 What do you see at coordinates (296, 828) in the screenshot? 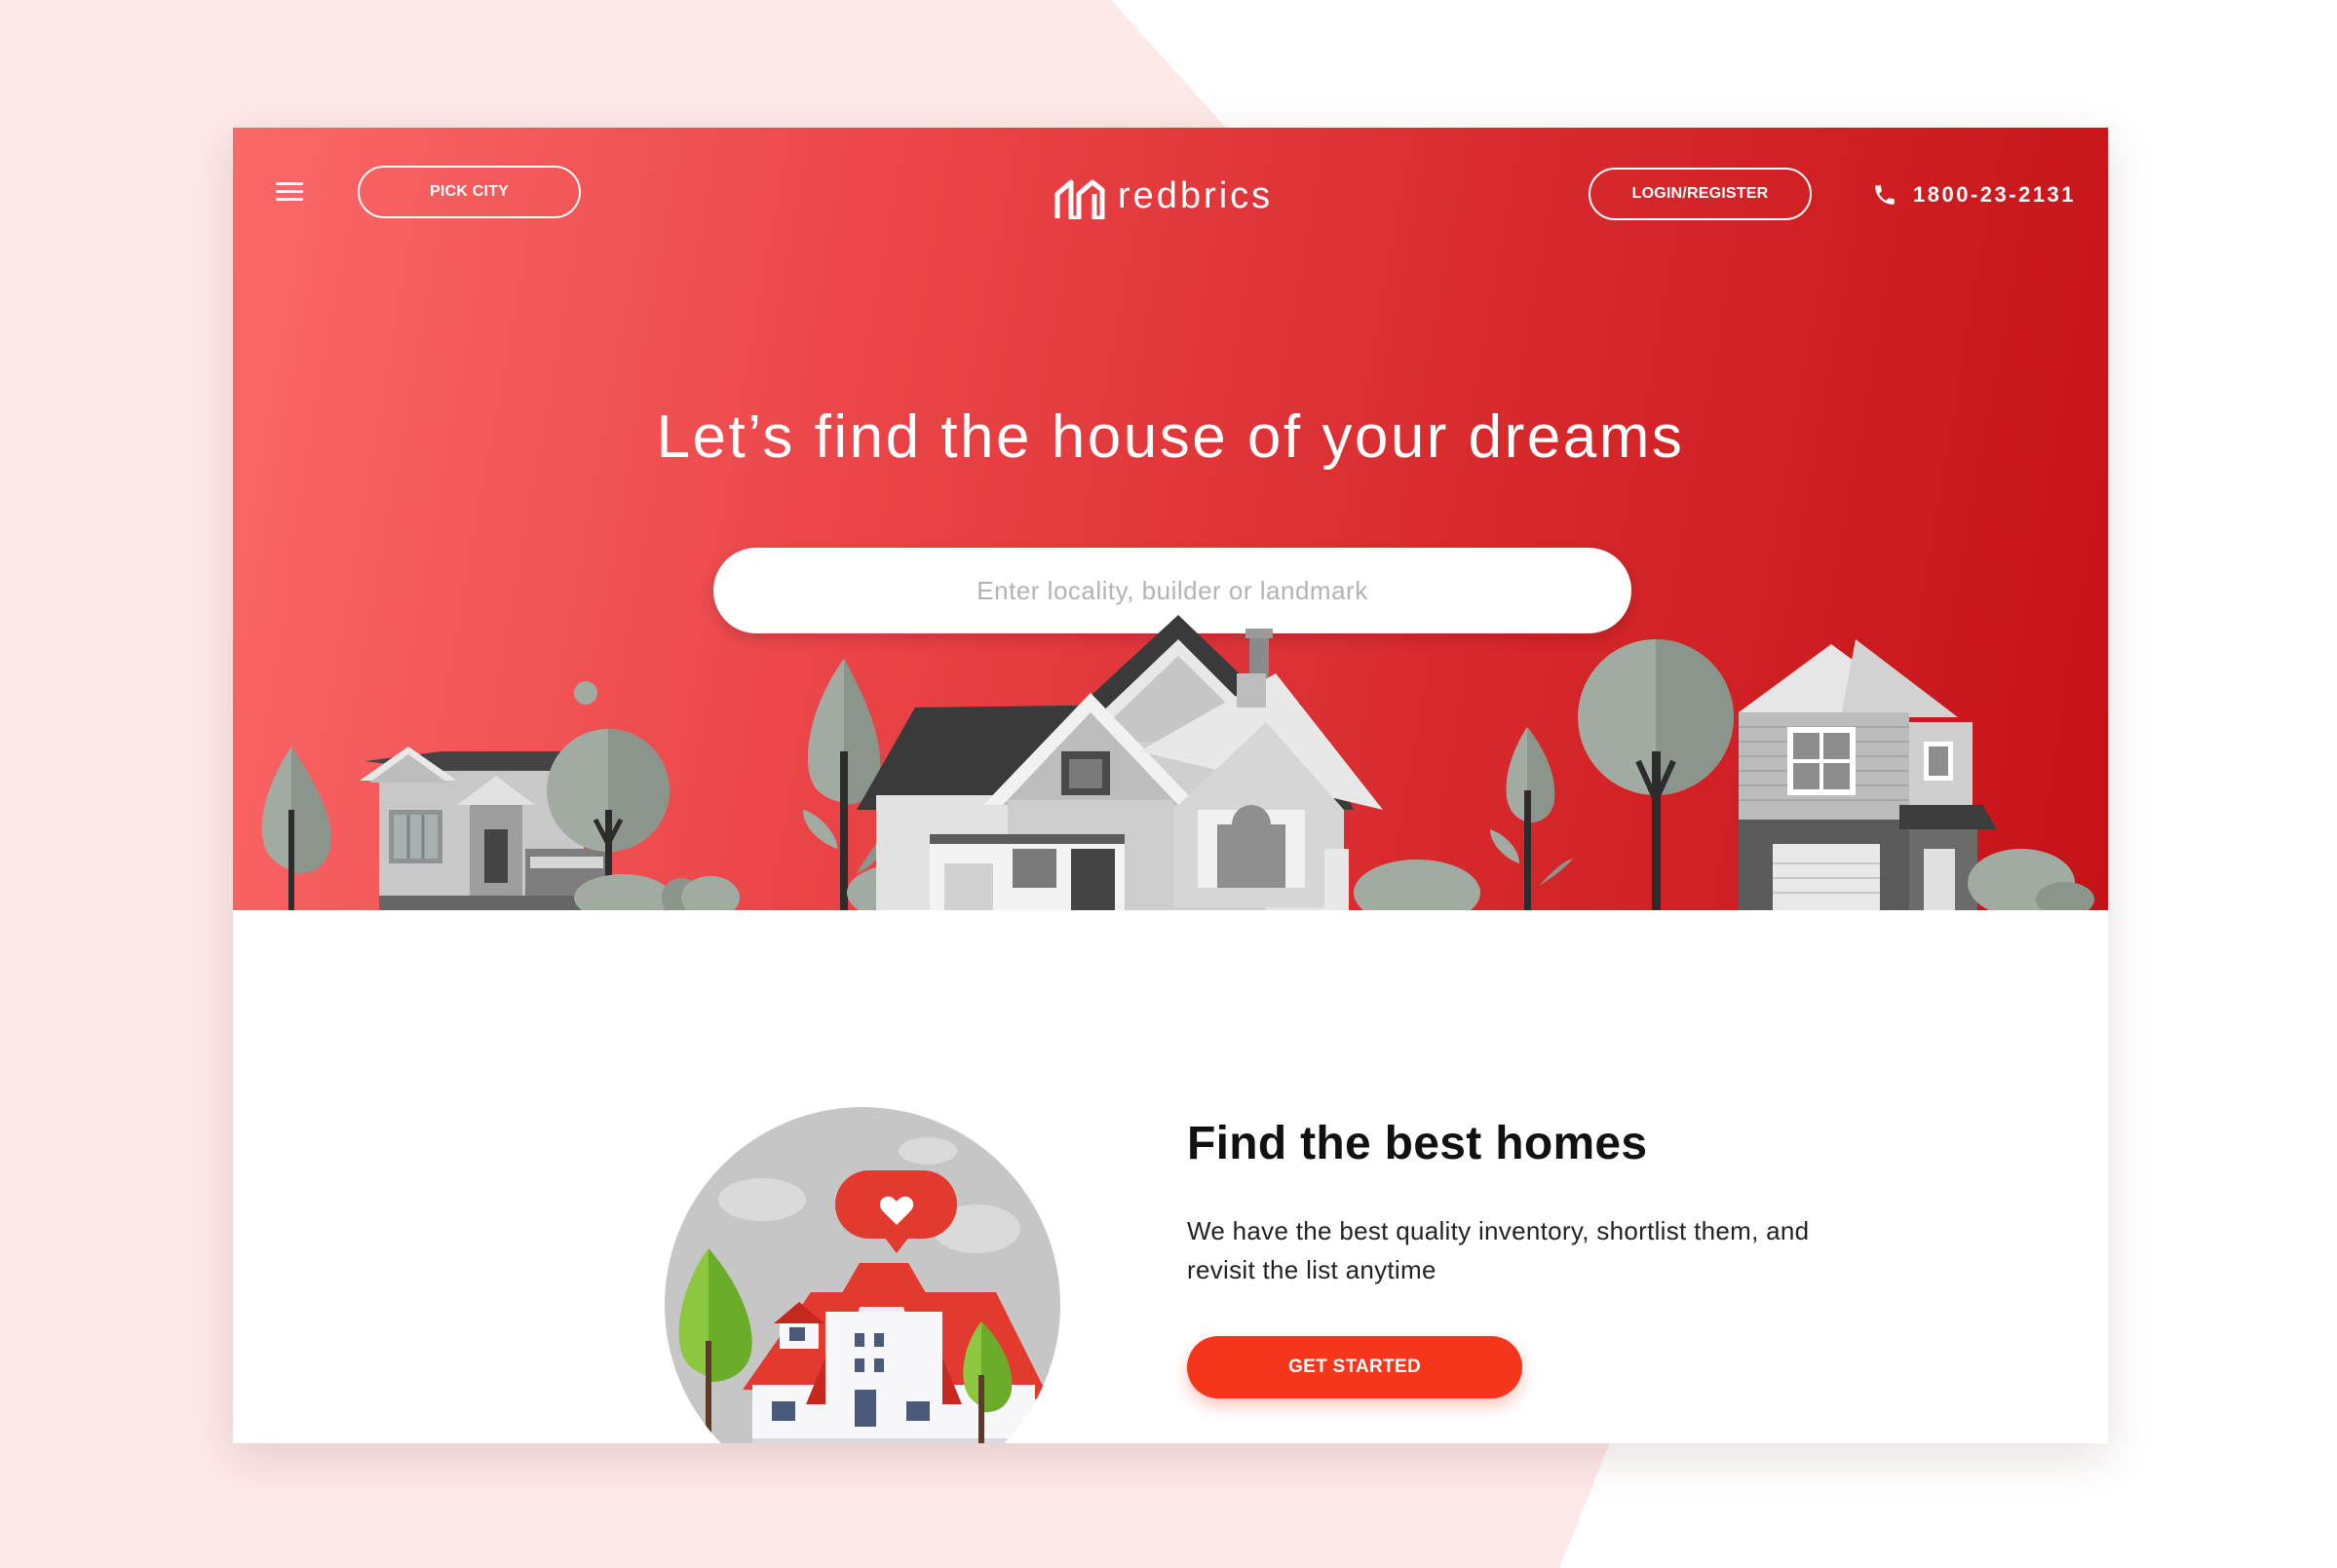
I see `tree-left` at bounding box center [296, 828].